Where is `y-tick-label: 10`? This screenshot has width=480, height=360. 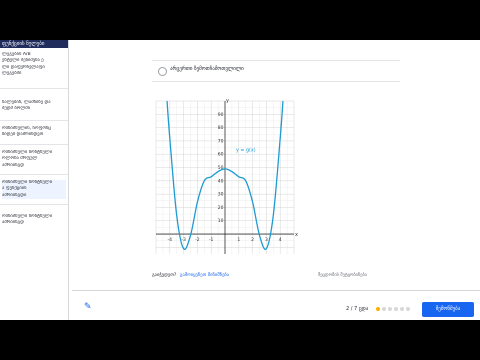
y-tick-label: 10 is located at coordinates (221, 221).